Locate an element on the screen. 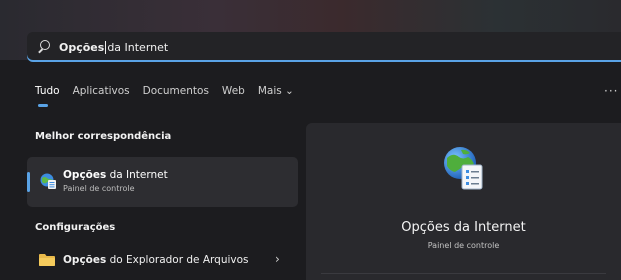 Image resolution: width=621 pixels, height=280 pixels. best-match-title: Opções da Internet is located at coordinates (115, 175).